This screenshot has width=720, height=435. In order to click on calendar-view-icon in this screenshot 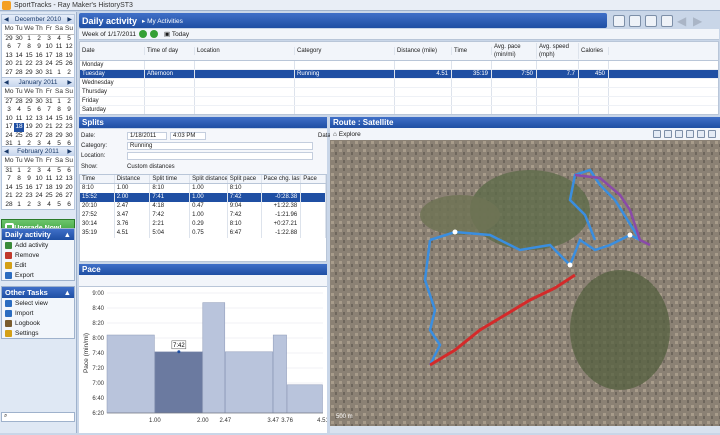, I will do `click(619, 20)`.